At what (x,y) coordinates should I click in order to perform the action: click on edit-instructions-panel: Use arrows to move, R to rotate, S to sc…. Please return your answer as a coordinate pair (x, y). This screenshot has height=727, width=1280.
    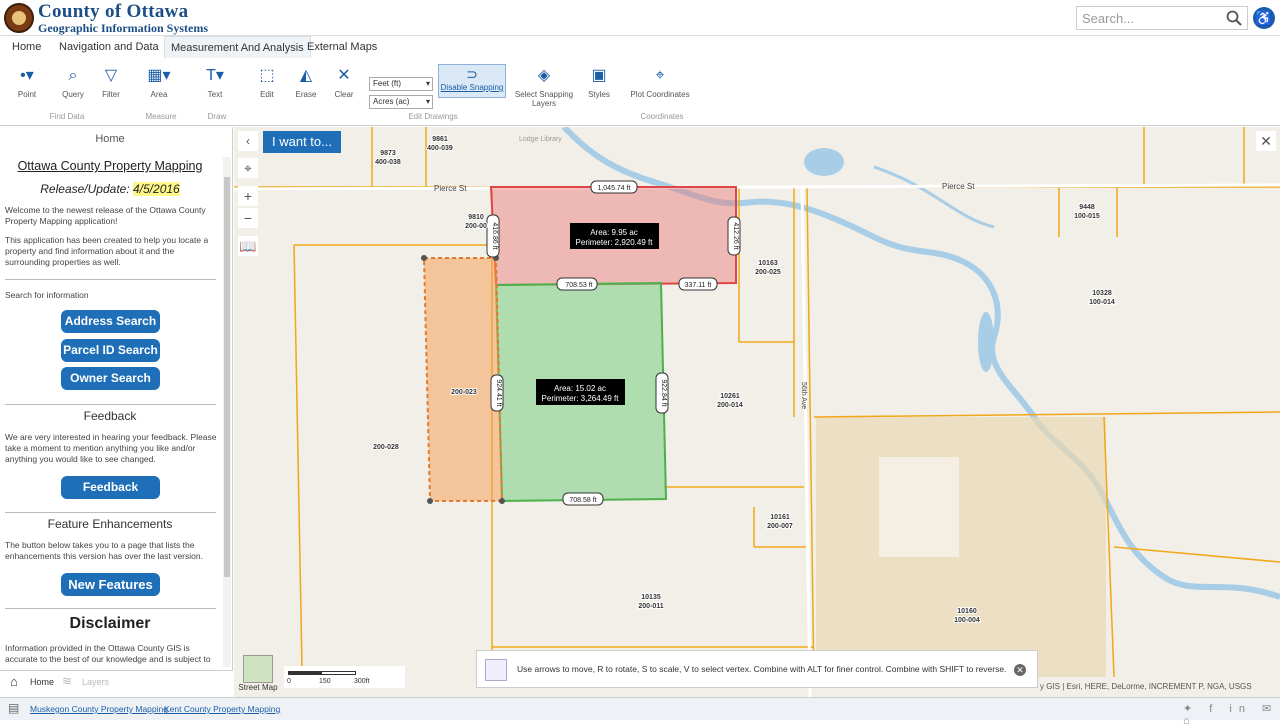
    Looking at the image, I should click on (757, 669).